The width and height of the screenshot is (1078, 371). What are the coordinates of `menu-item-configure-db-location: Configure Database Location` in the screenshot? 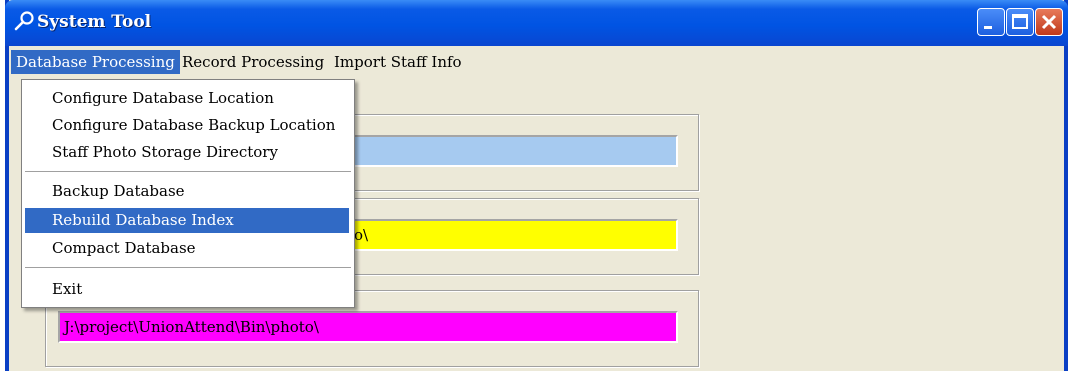 It's located at (187, 98).